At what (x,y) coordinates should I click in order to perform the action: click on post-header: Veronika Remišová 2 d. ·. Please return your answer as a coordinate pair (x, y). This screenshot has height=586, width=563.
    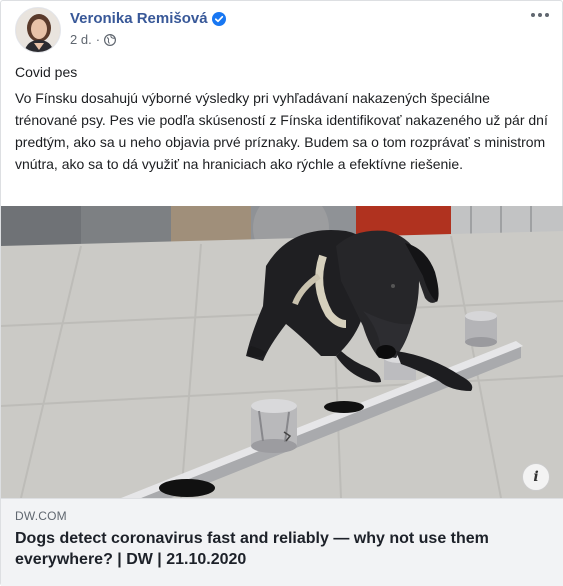
    Looking at the image, I should click on (283, 31).